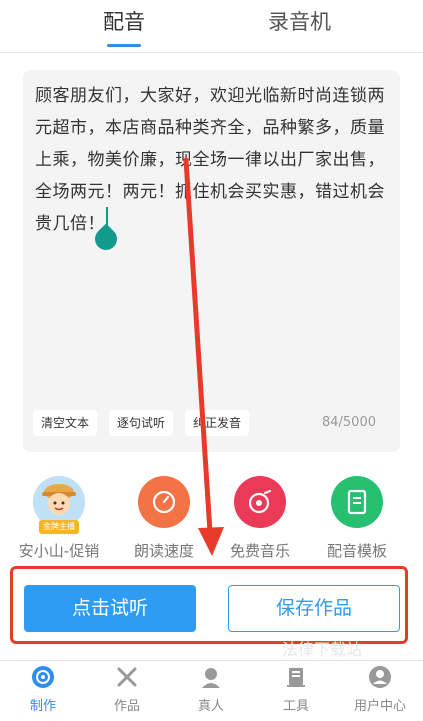 The height and width of the screenshot is (721, 423). What do you see at coordinates (65, 423) in the screenshot?
I see `clear-text-button: 清空文本` at bounding box center [65, 423].